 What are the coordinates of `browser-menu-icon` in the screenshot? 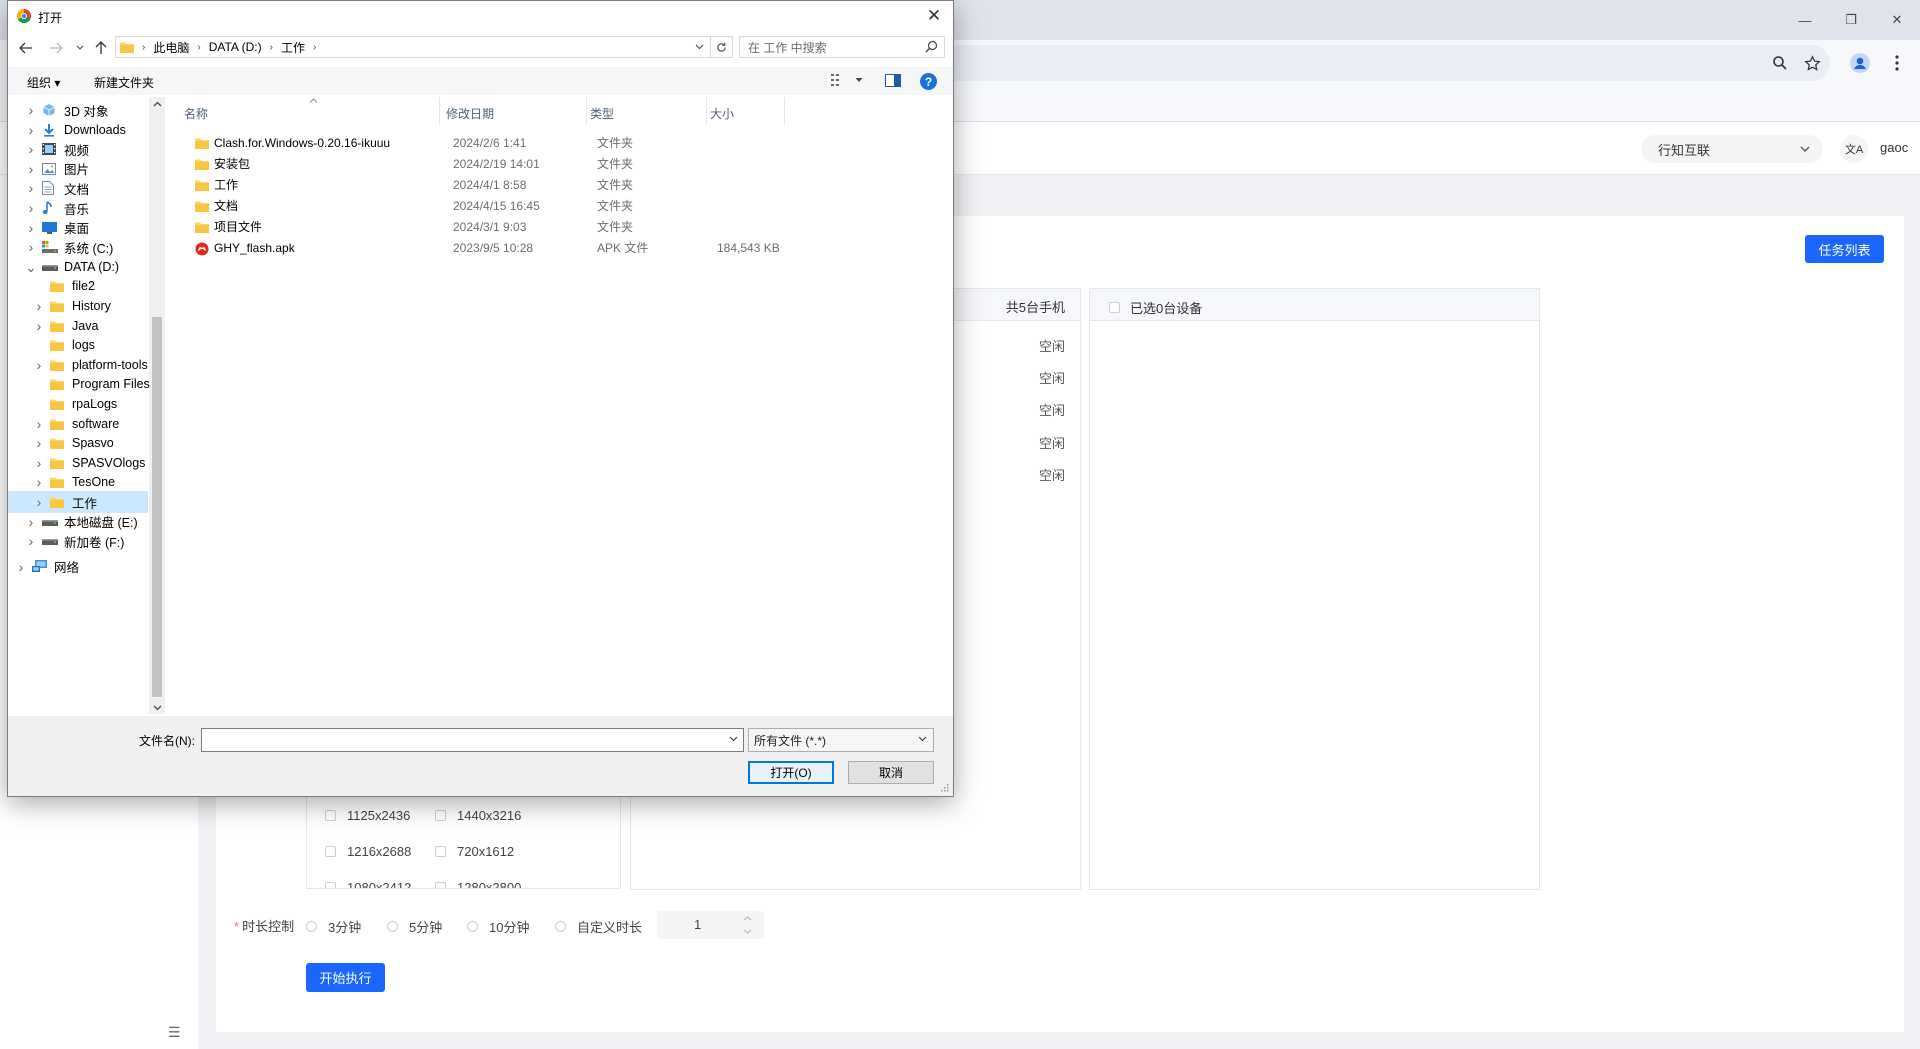 It's located at (1897, 63).